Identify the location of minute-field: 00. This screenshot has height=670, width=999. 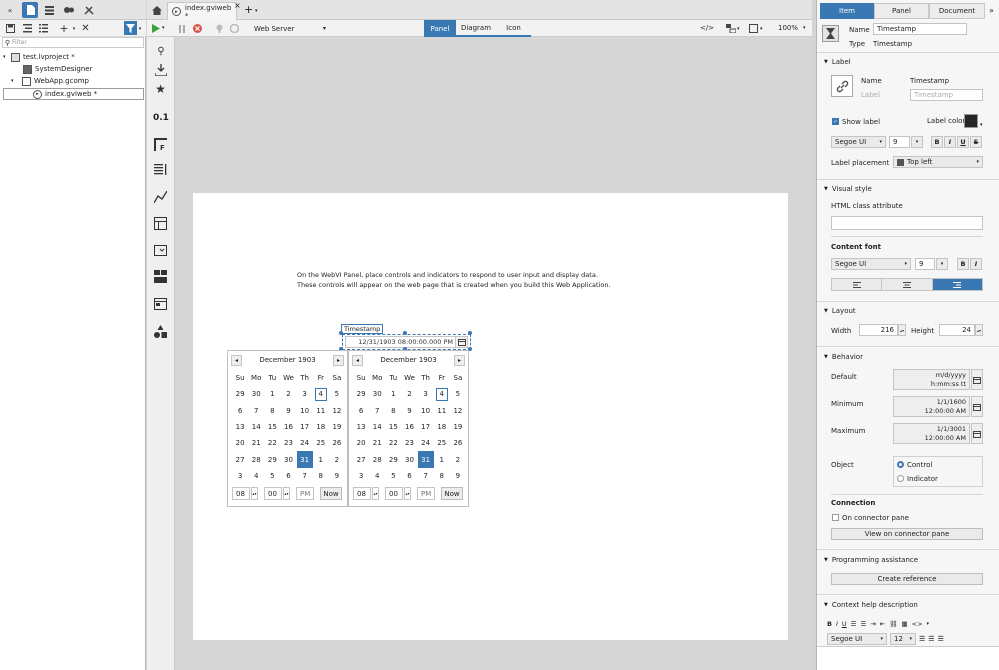
(273, 493).